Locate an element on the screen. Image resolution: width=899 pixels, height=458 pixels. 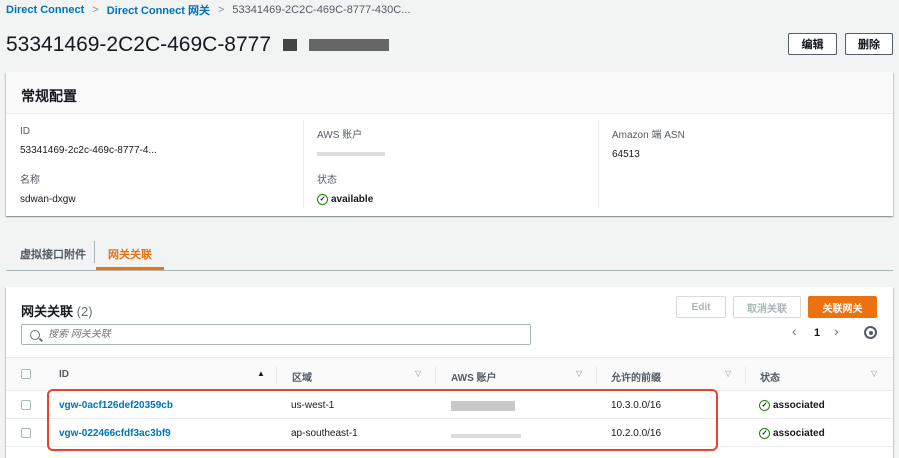
associations-title: 网关关联 (2) is located at coordinates (57, 310).